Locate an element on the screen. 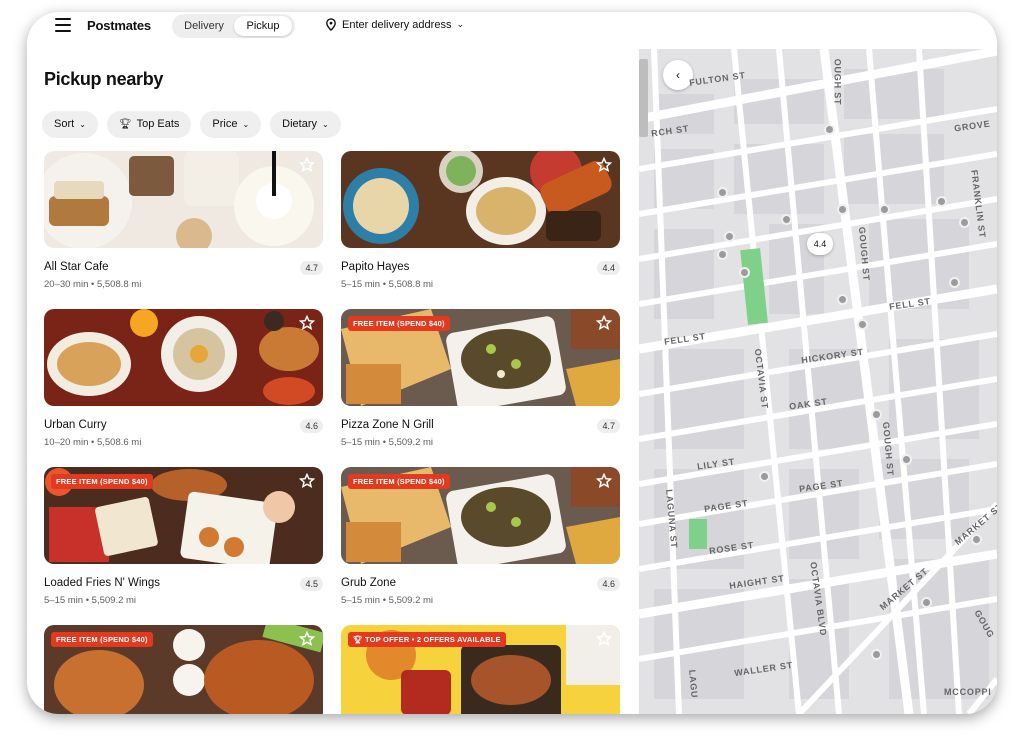  collapse-map-button: ‹ is located at coordinates (678, 75).